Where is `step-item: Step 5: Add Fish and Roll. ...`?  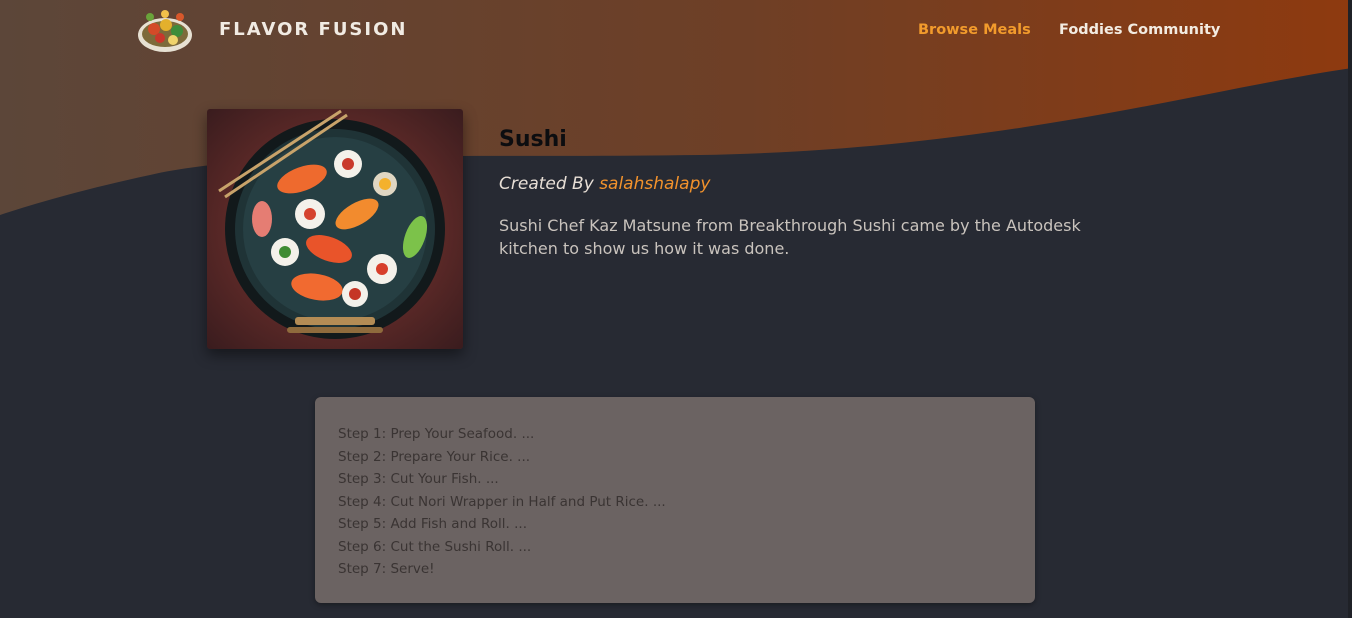
step-item: Step 5: Add Fish and Roll. ... is located at coordinates (432, 524).